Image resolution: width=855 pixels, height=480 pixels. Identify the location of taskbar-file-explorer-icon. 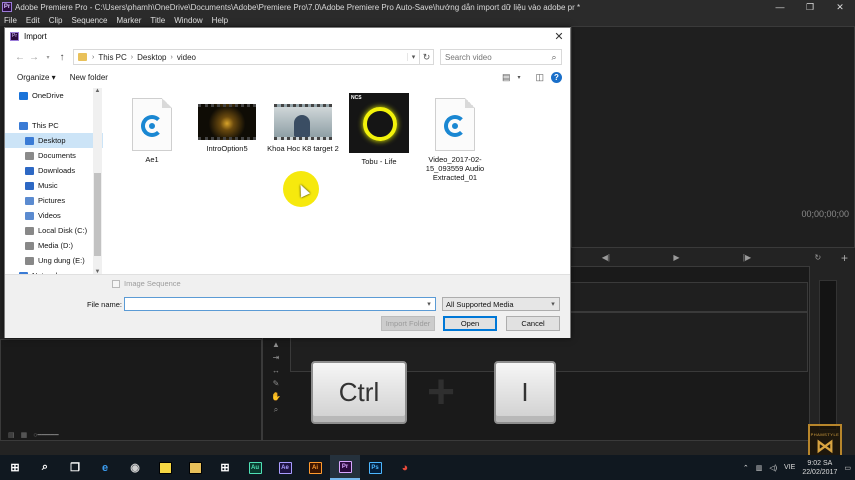
(195, 467).